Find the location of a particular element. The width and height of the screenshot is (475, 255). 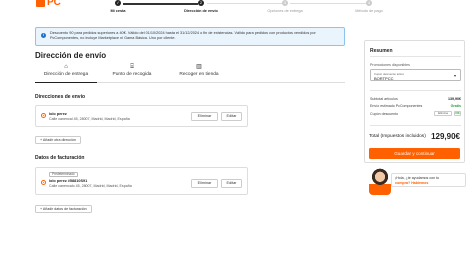

chevron-down-icon: ▾ is located at coordinates (454, 75).